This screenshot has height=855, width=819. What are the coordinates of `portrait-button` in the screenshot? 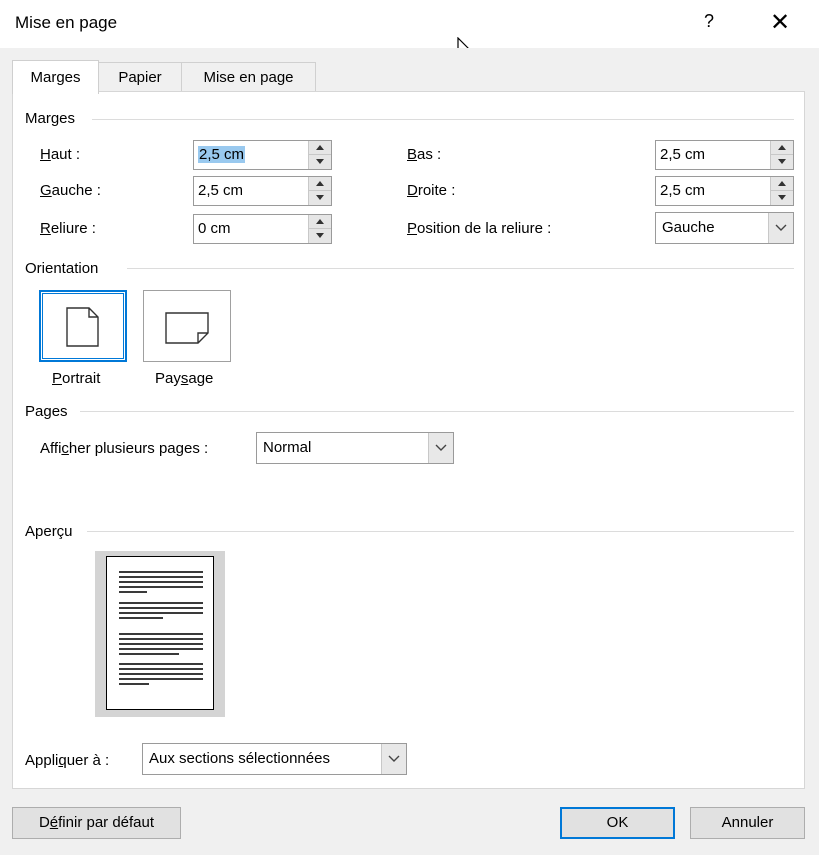 It's located at (83, 326).